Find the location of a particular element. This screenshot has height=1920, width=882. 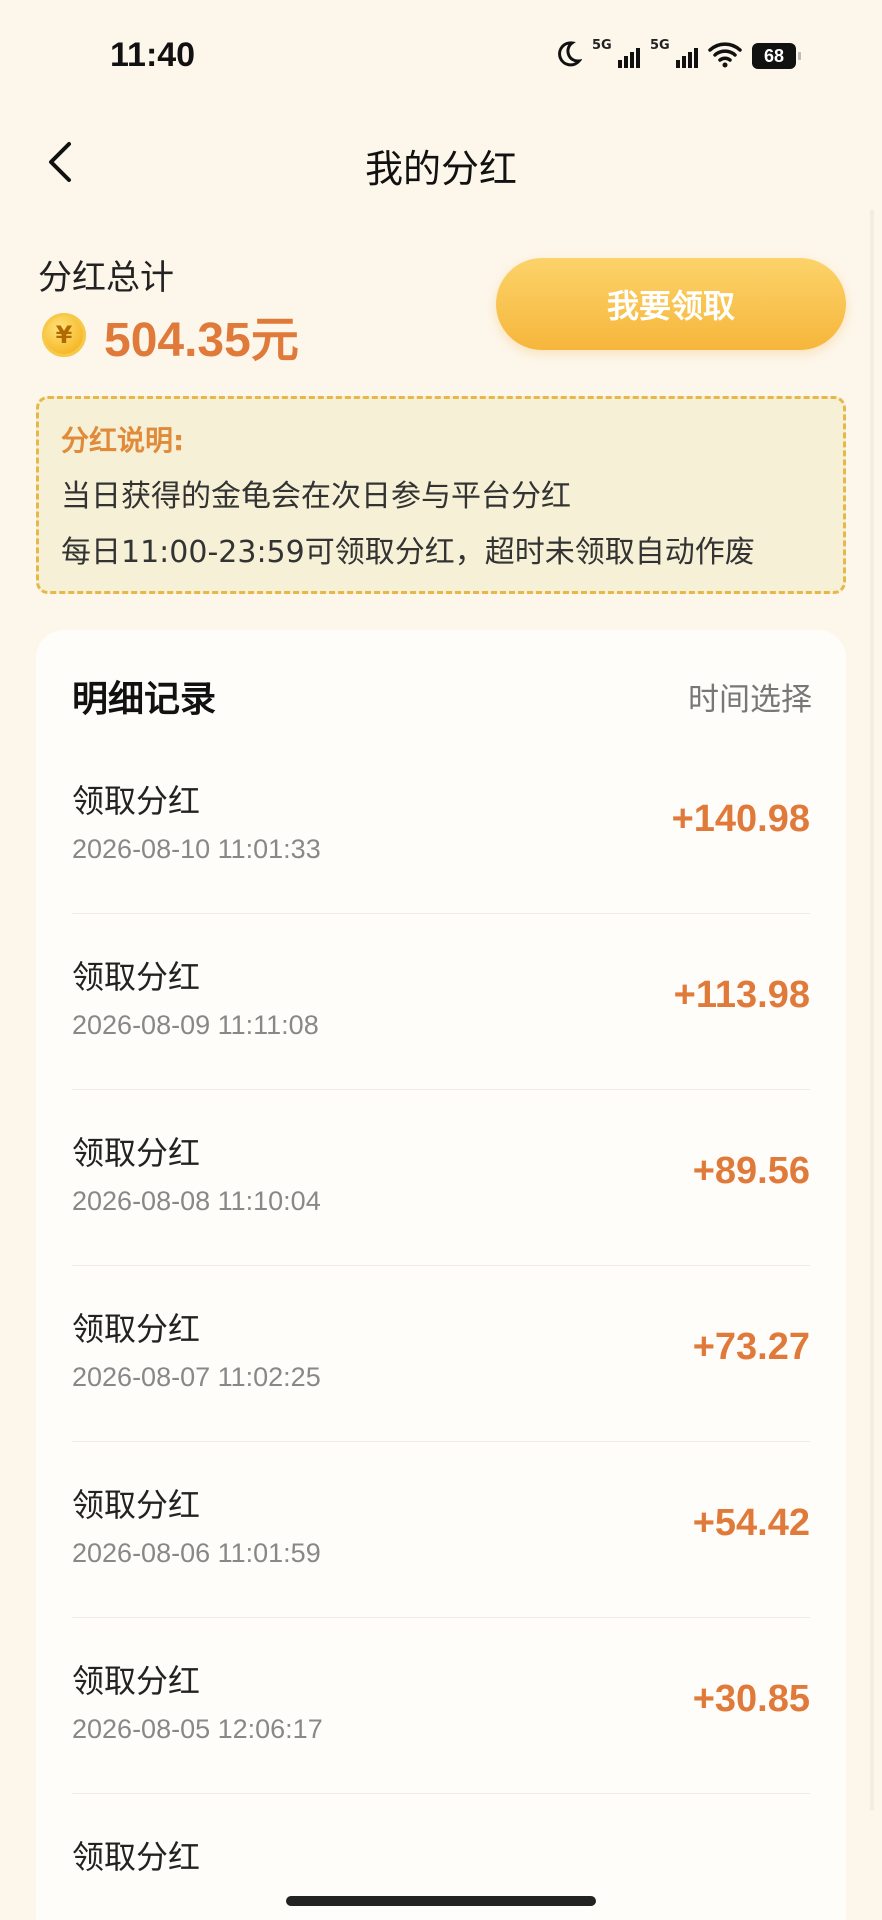

scrollbar is located at coordinates (872, 1010).